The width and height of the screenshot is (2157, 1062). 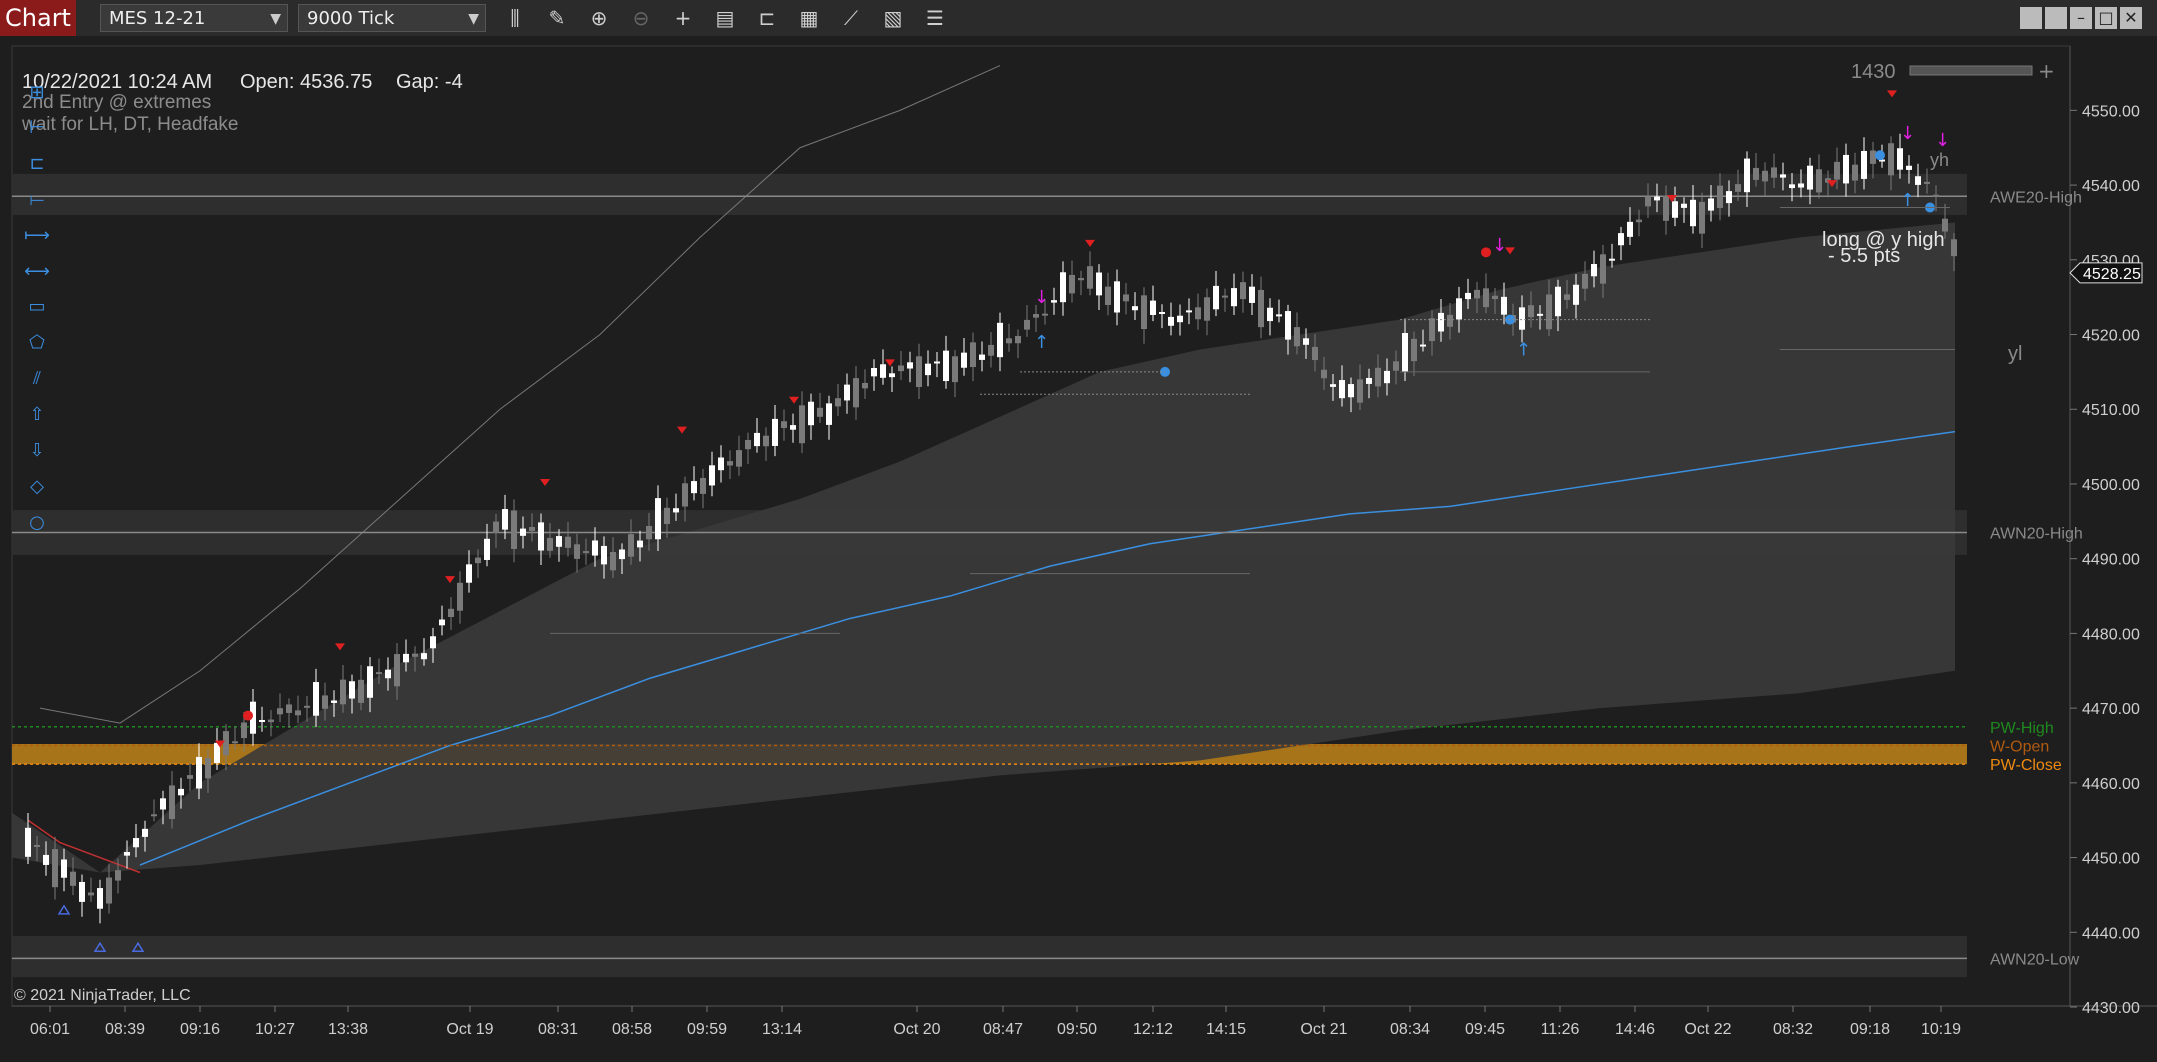 What do you see at coordinates (1907, 133) in the screenshot?
I see `arrow-down-marker: ↓` at bounding box center [1907, 133].